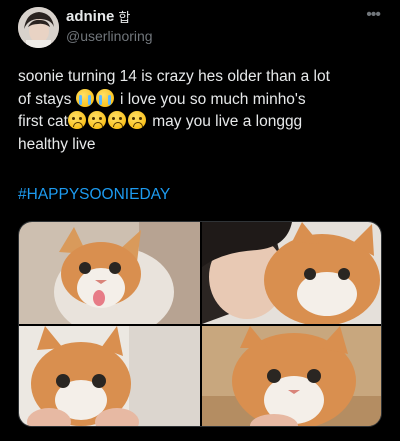  Describe the element at coordinates (57, 144) in the screenshot. I see `tweet-line-4: healthy live` at that location.